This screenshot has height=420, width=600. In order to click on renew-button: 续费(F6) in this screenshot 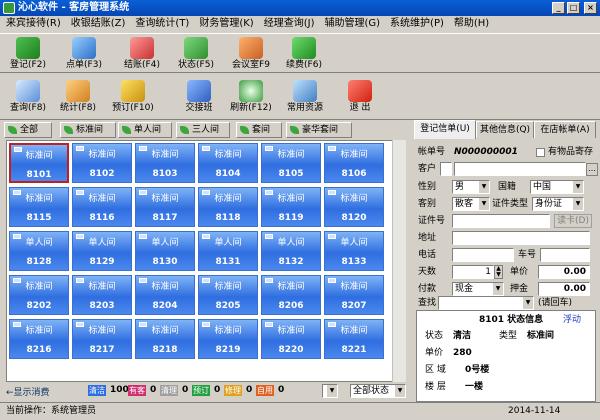, I will do `click(304, 52)`.